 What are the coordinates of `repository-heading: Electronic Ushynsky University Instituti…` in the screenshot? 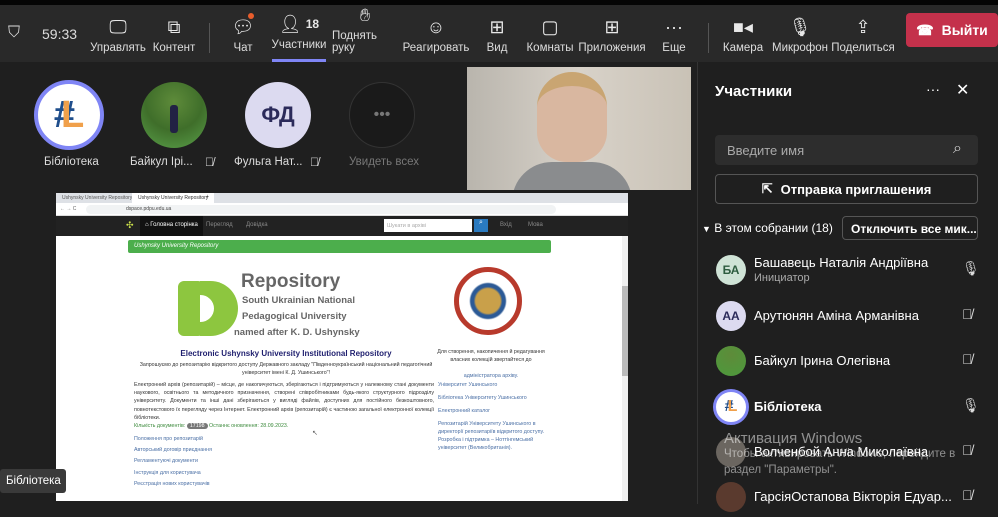 It's located at (286, 353).